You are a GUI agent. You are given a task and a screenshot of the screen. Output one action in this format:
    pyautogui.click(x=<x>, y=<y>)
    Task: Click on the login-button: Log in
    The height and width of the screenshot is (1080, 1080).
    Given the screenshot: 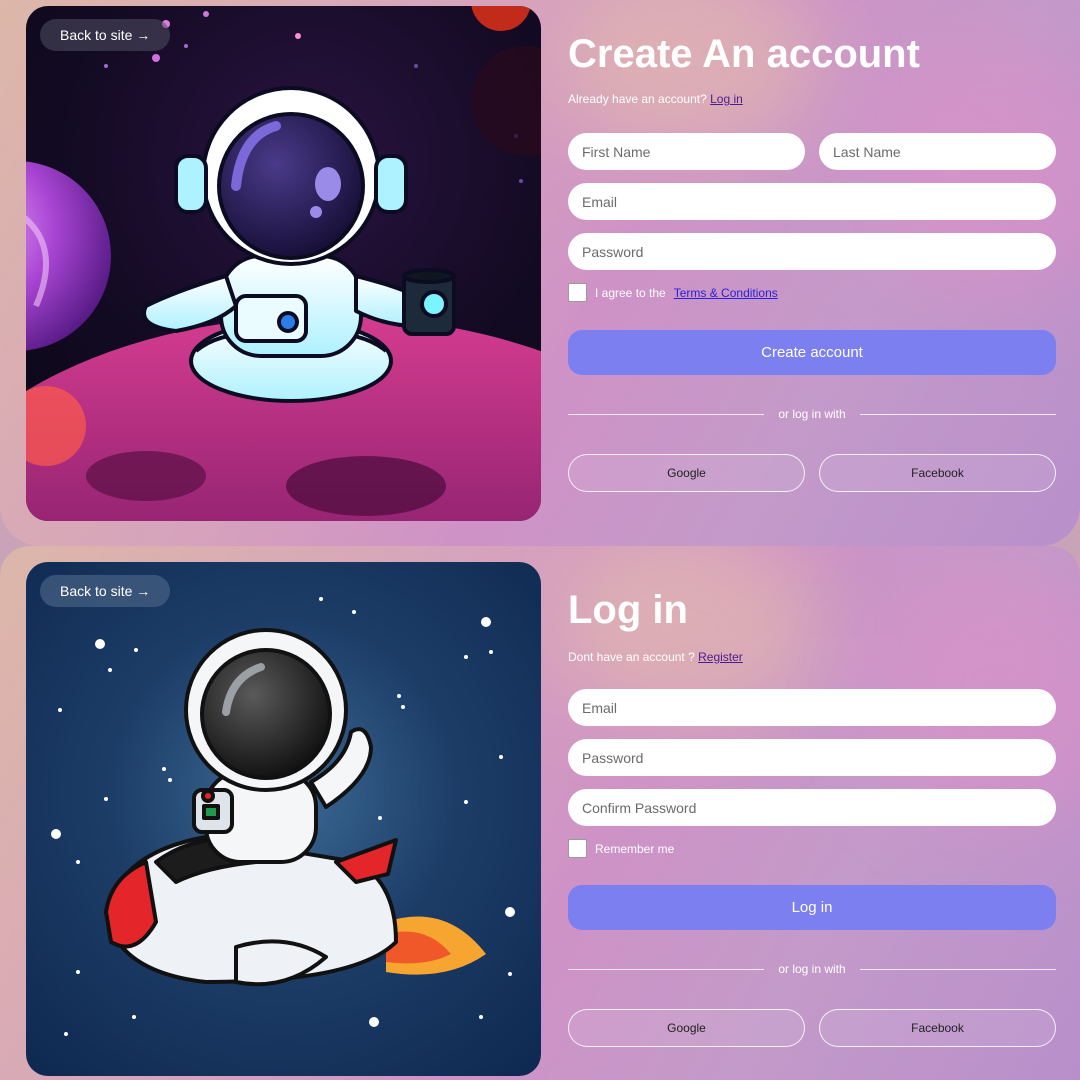 What is the action you would take?
    pyautogui.click(x=812, y=907)
    